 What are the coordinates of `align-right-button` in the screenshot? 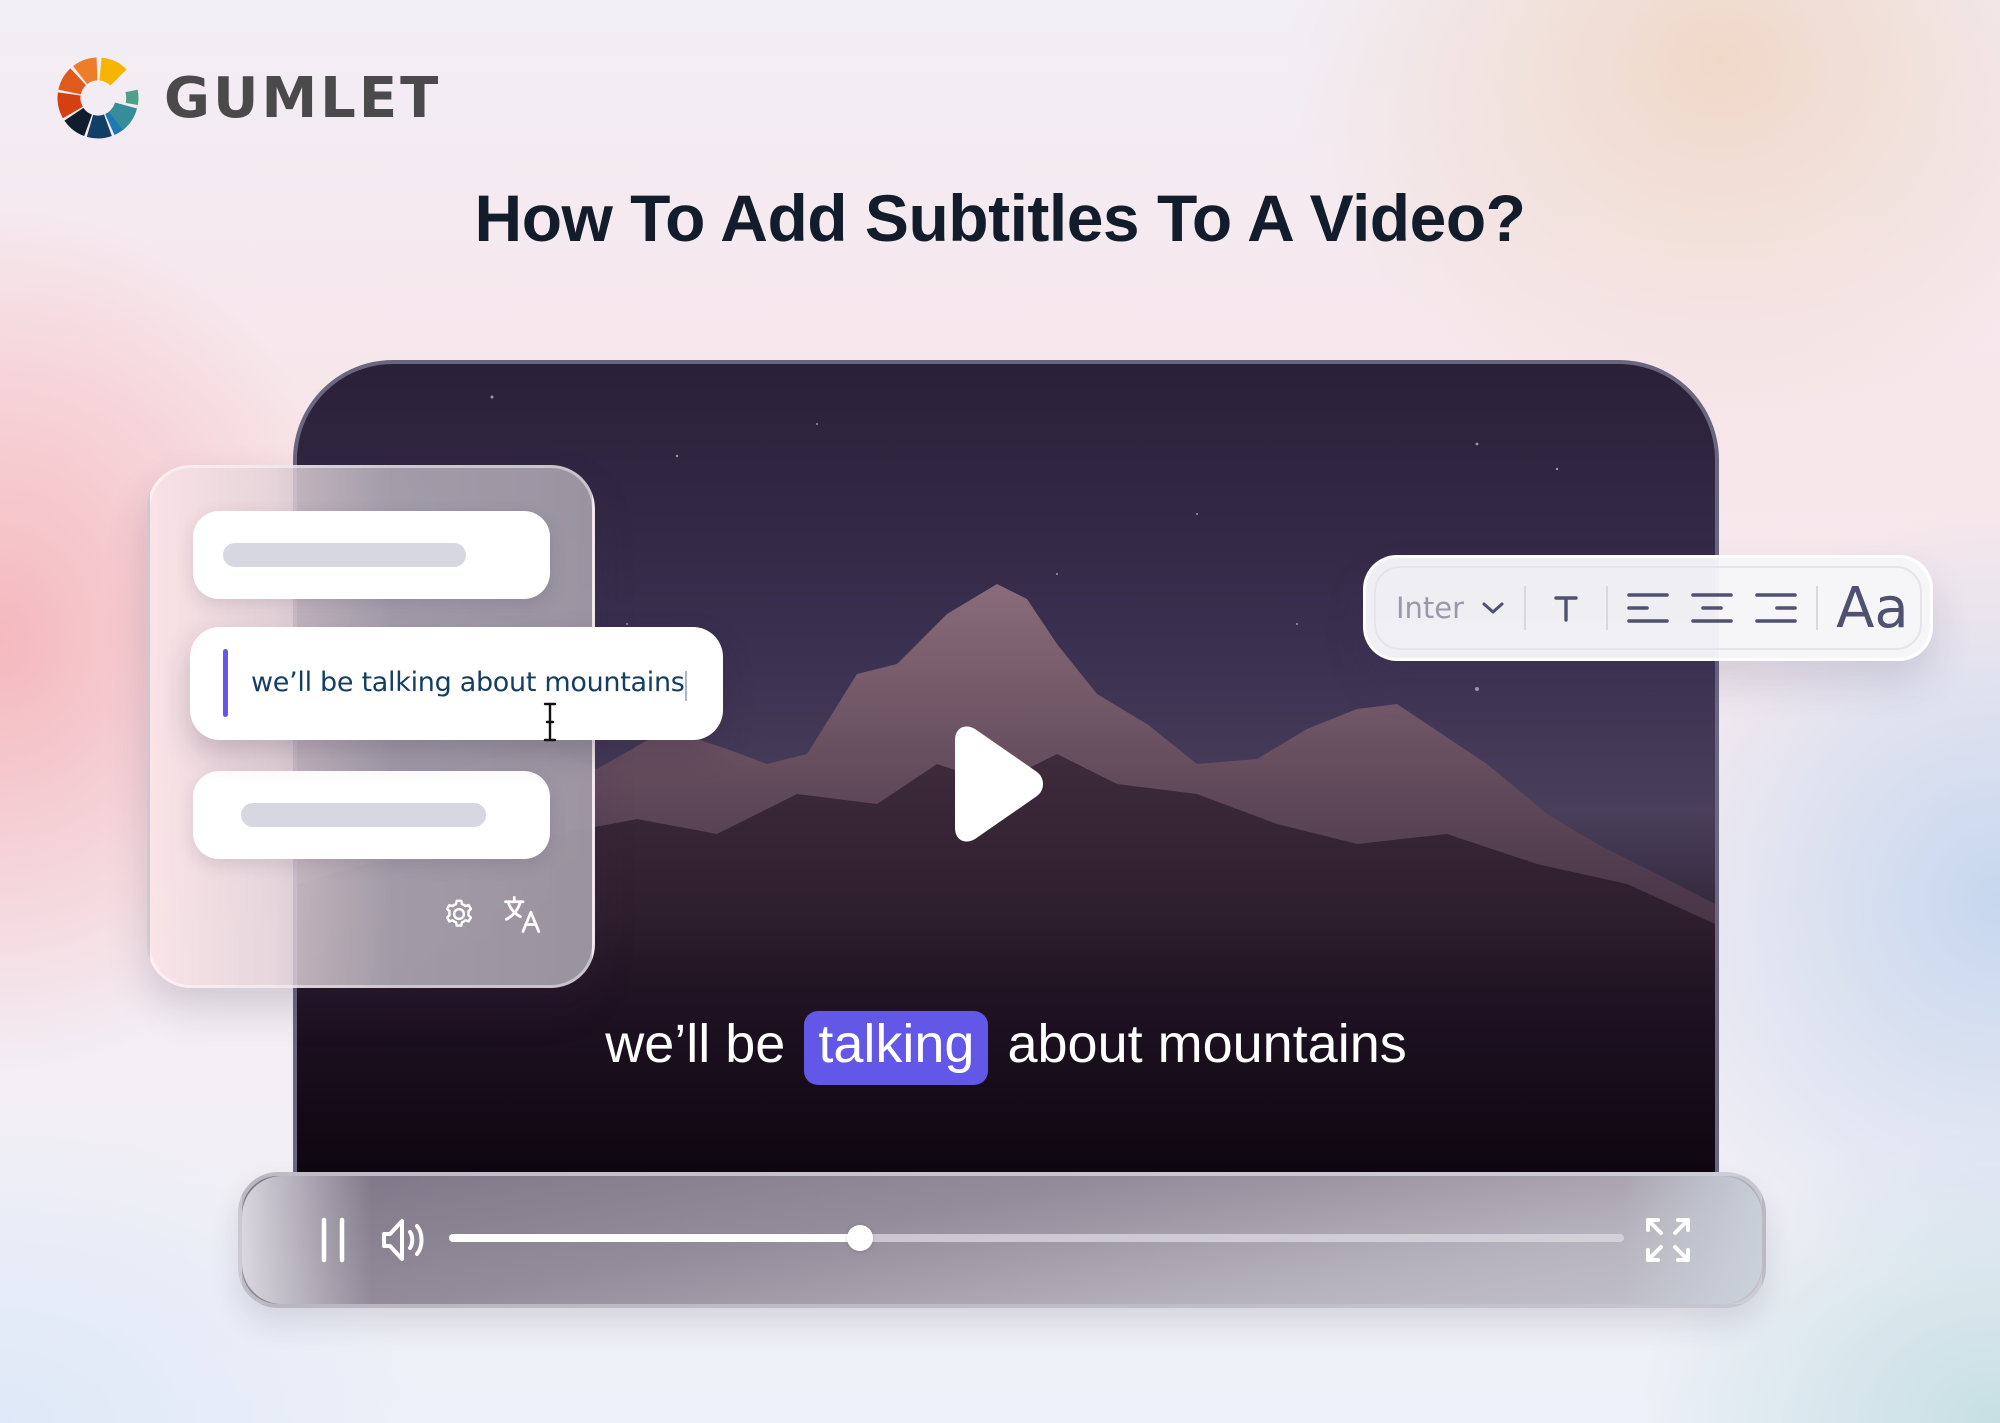 It's located at (1776, 608).